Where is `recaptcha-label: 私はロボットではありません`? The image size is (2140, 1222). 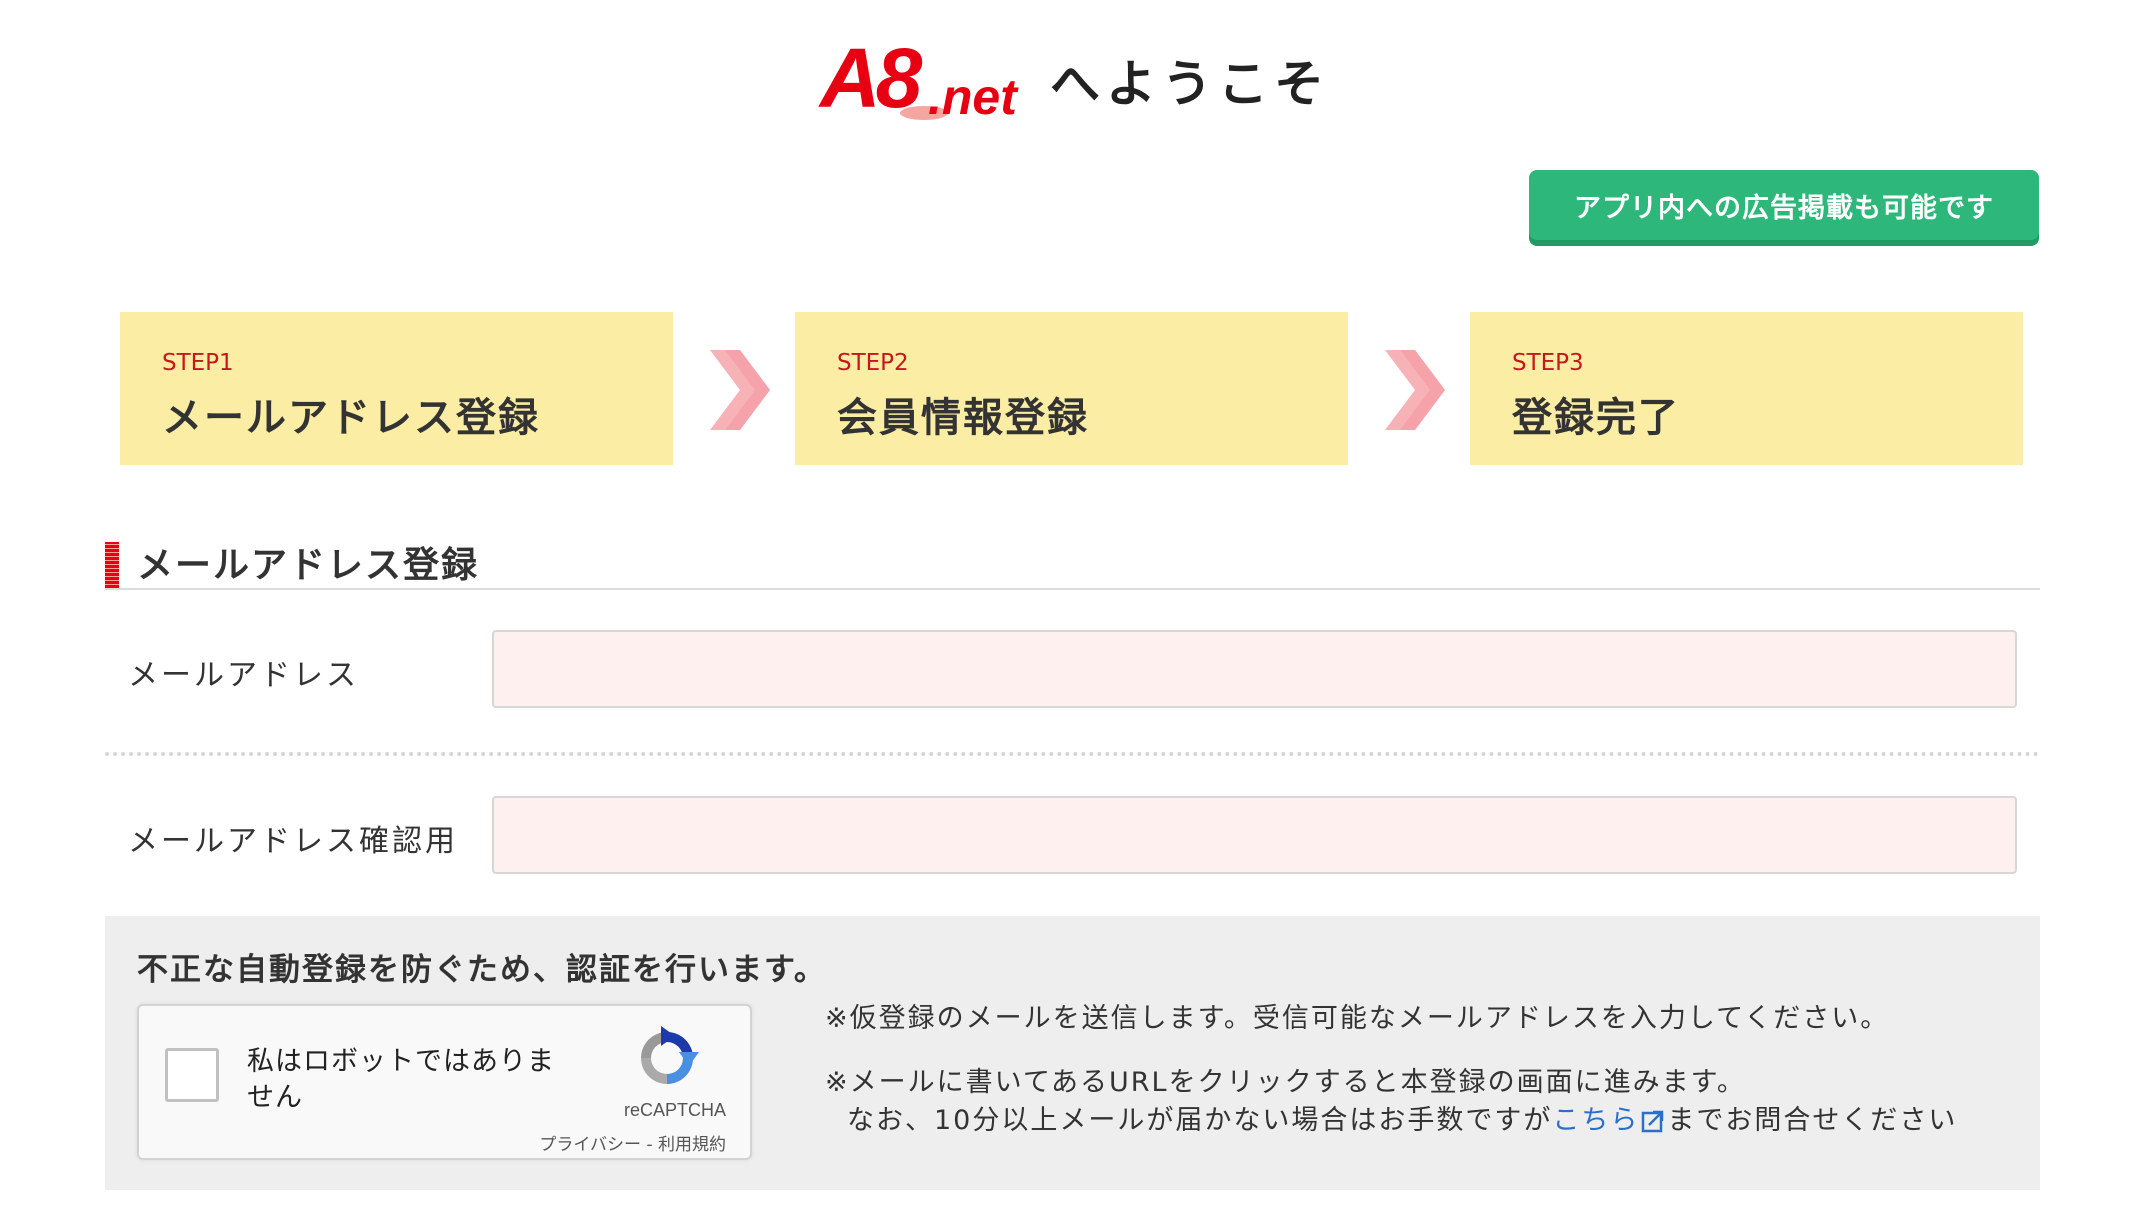 recaptcha-label: 私はロボットではありません is located at coordinates (401, 1079).